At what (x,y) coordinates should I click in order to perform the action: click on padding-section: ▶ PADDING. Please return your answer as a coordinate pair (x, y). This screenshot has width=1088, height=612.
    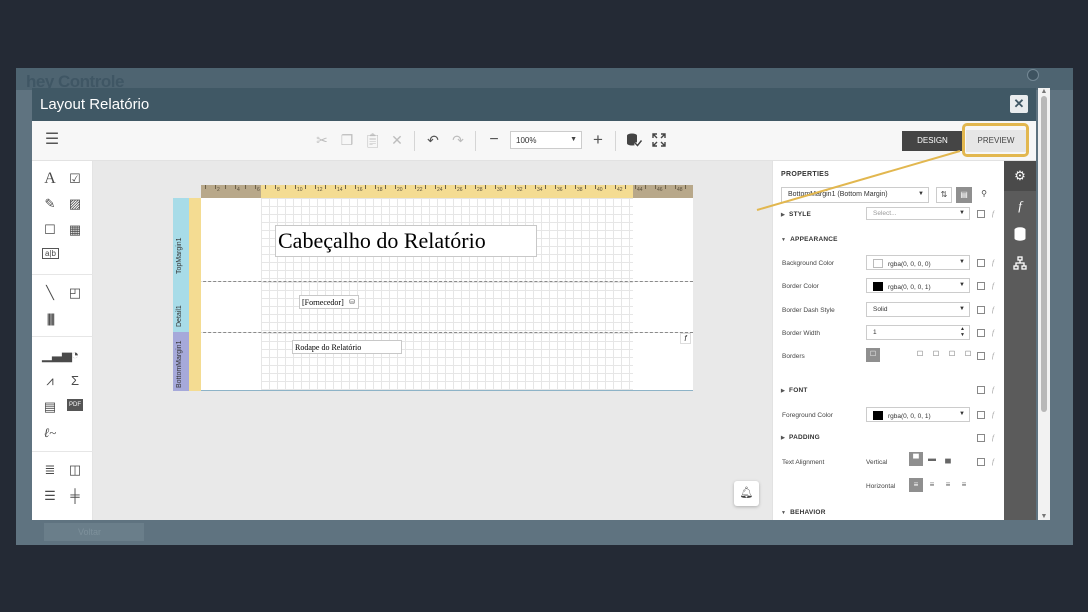
    Looking at the image, I should click on (800, 437).